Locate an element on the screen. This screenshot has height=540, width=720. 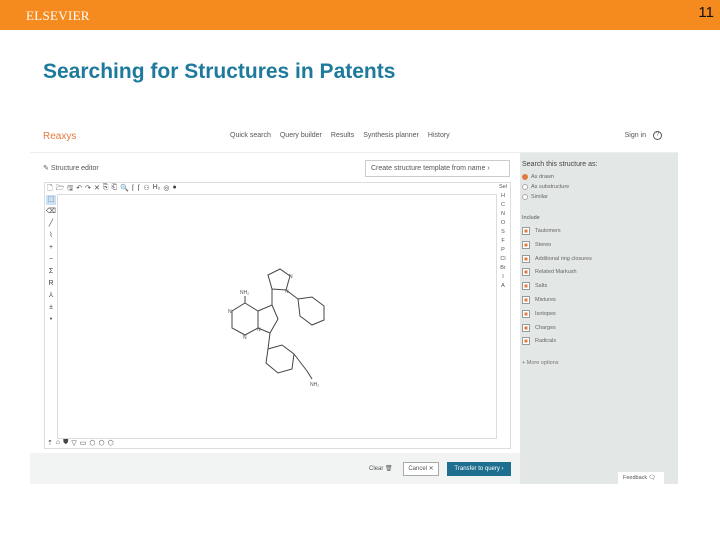
cancel-button: Cancel ✕ is located at coordinates (421, 469).